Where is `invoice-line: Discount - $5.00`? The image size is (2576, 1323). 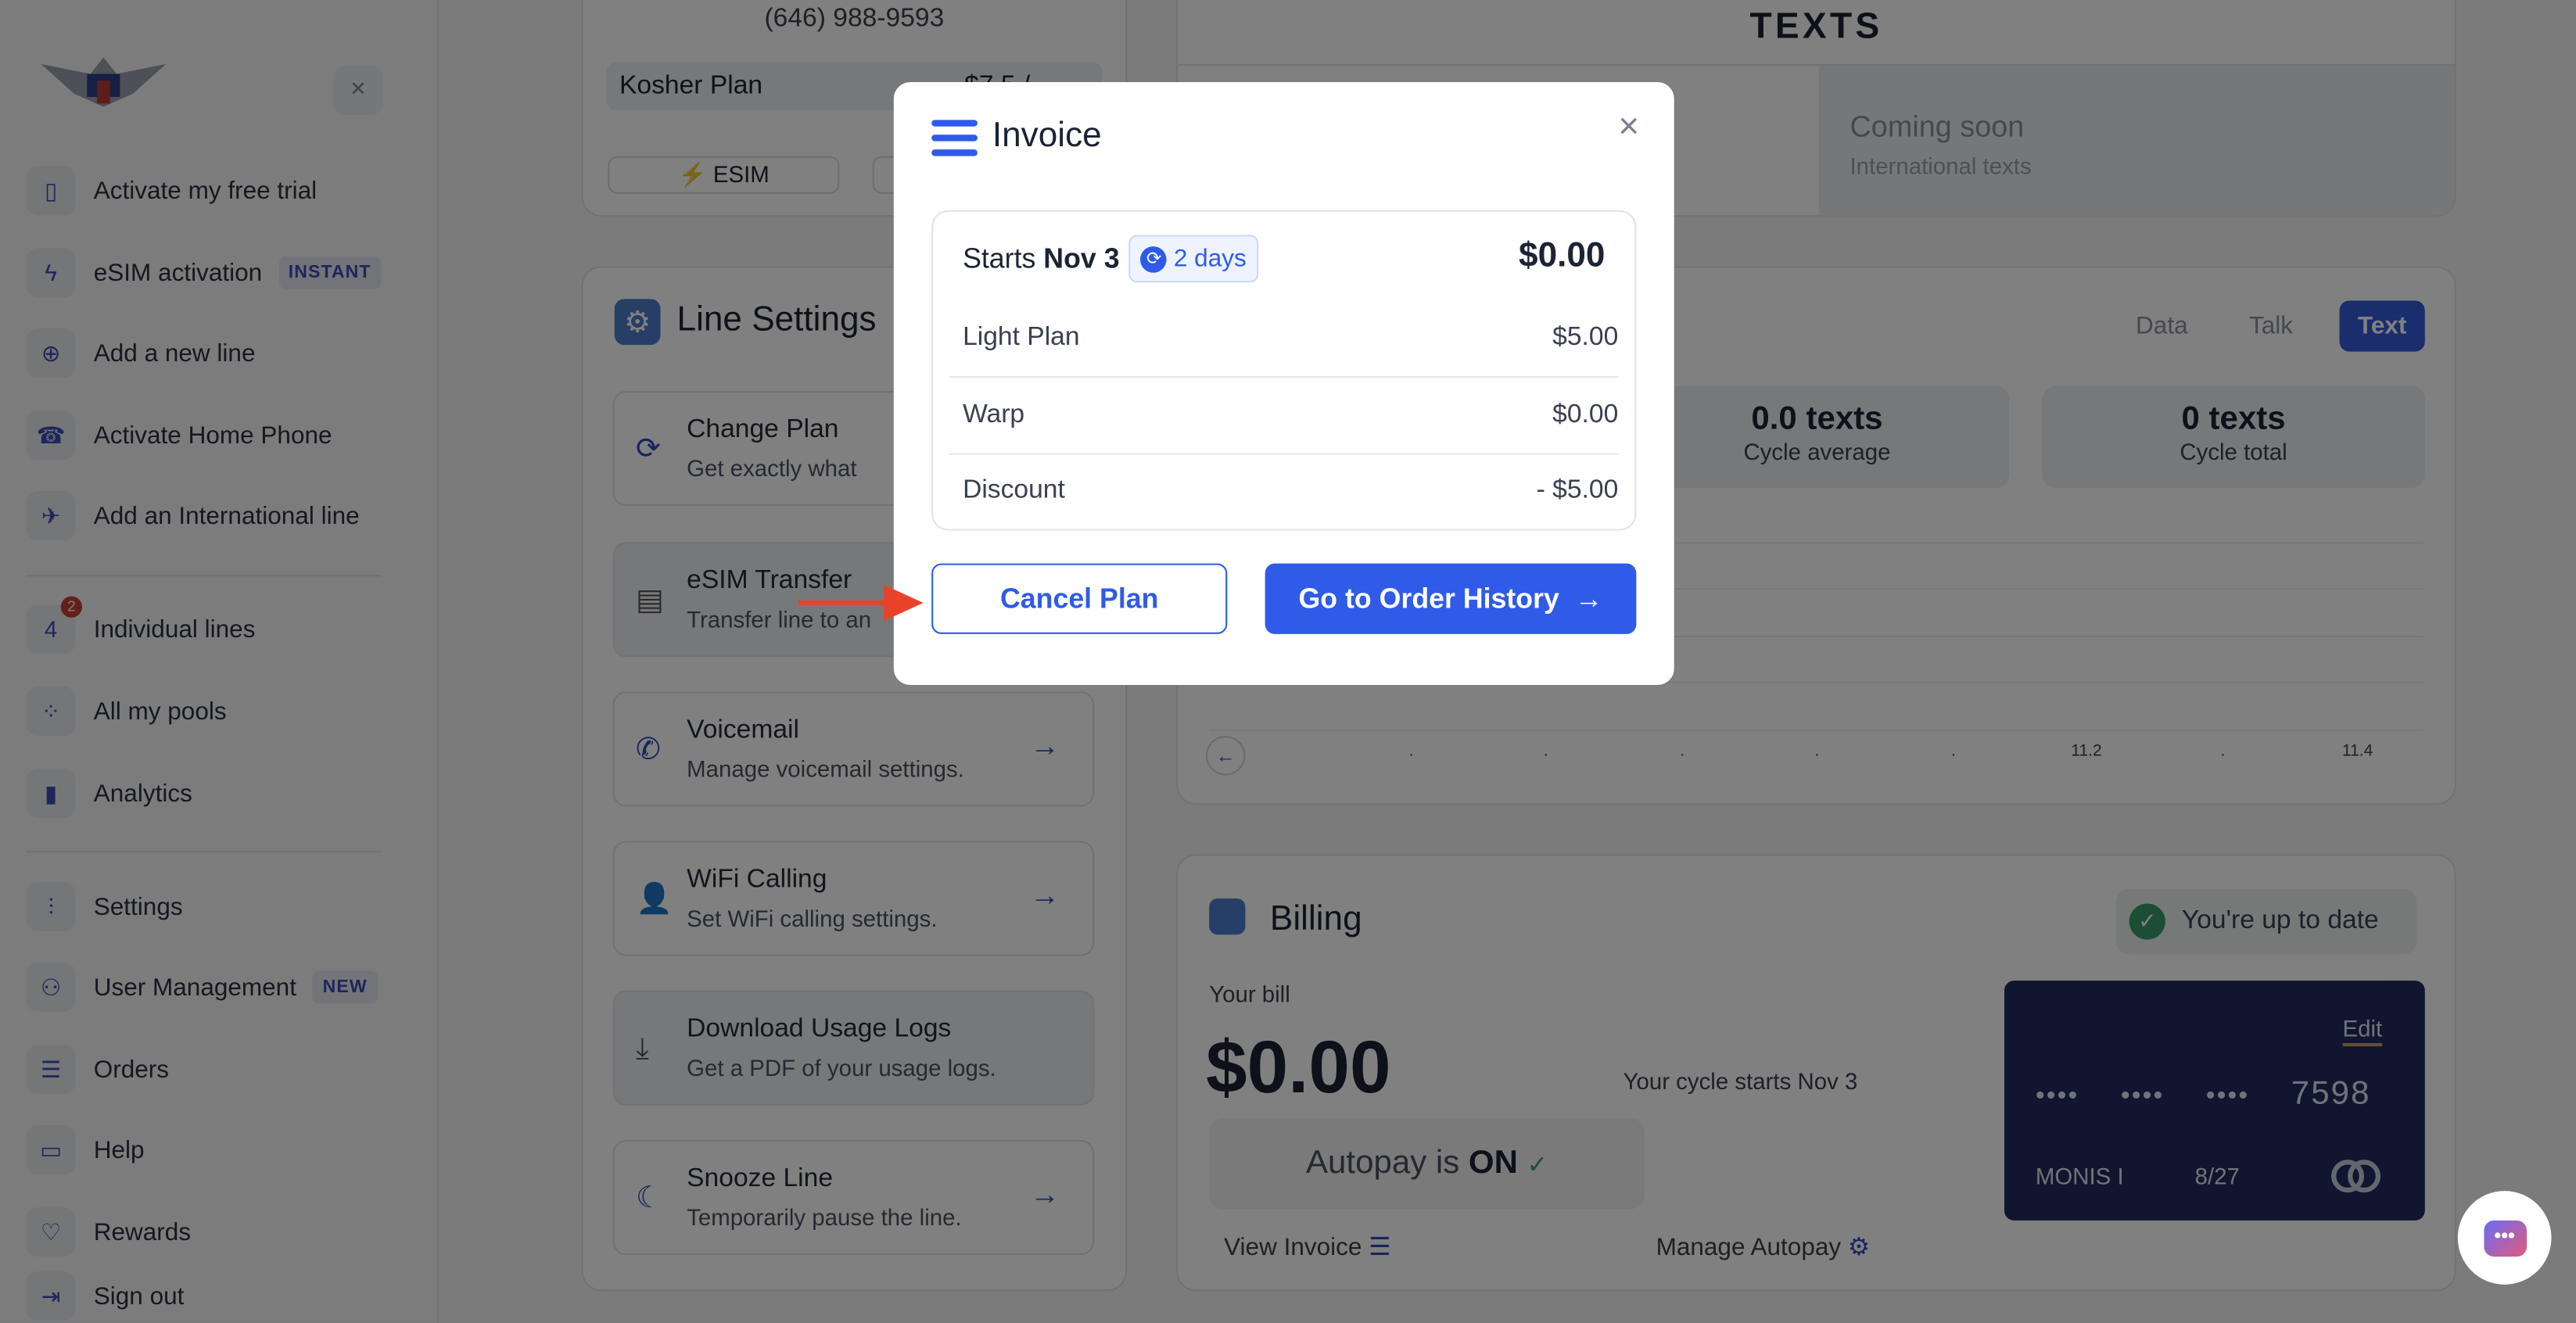
invoice-line: Discount - $5.00 is located at coordinates (1290, 491).